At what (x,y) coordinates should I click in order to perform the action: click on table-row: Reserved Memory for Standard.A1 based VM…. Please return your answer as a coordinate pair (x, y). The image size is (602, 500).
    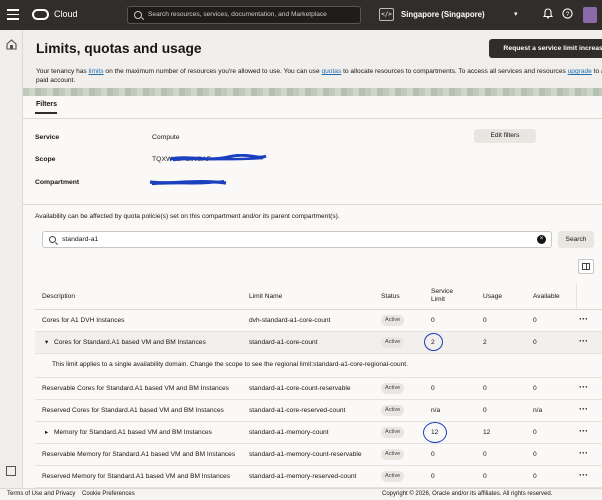
    Looking at the image, I should click on (318, 477).